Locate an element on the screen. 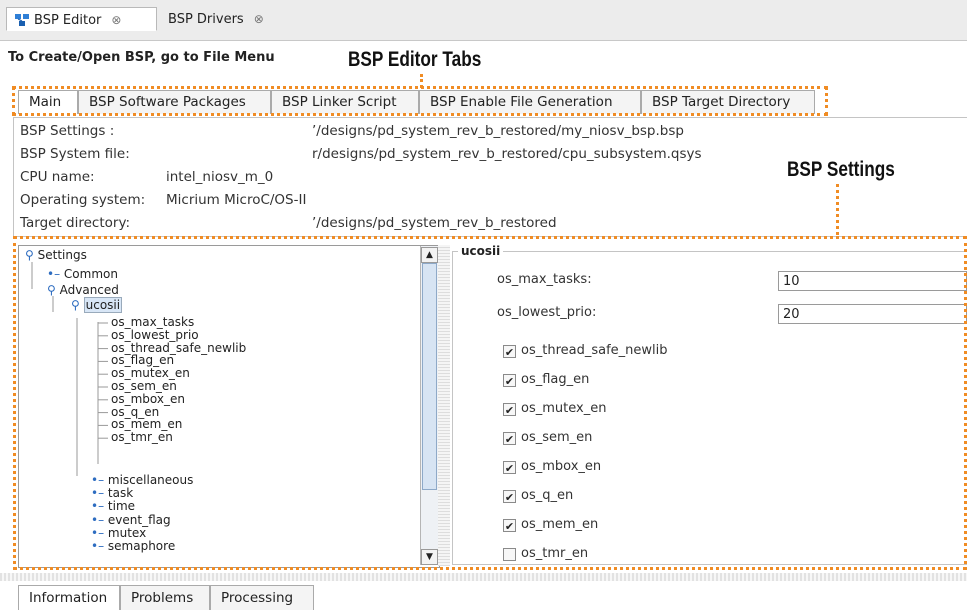 This screenshot has width=967, height=613. cpu-name-value: intel_niosv_m_0 is located at coordinates (220, 177).